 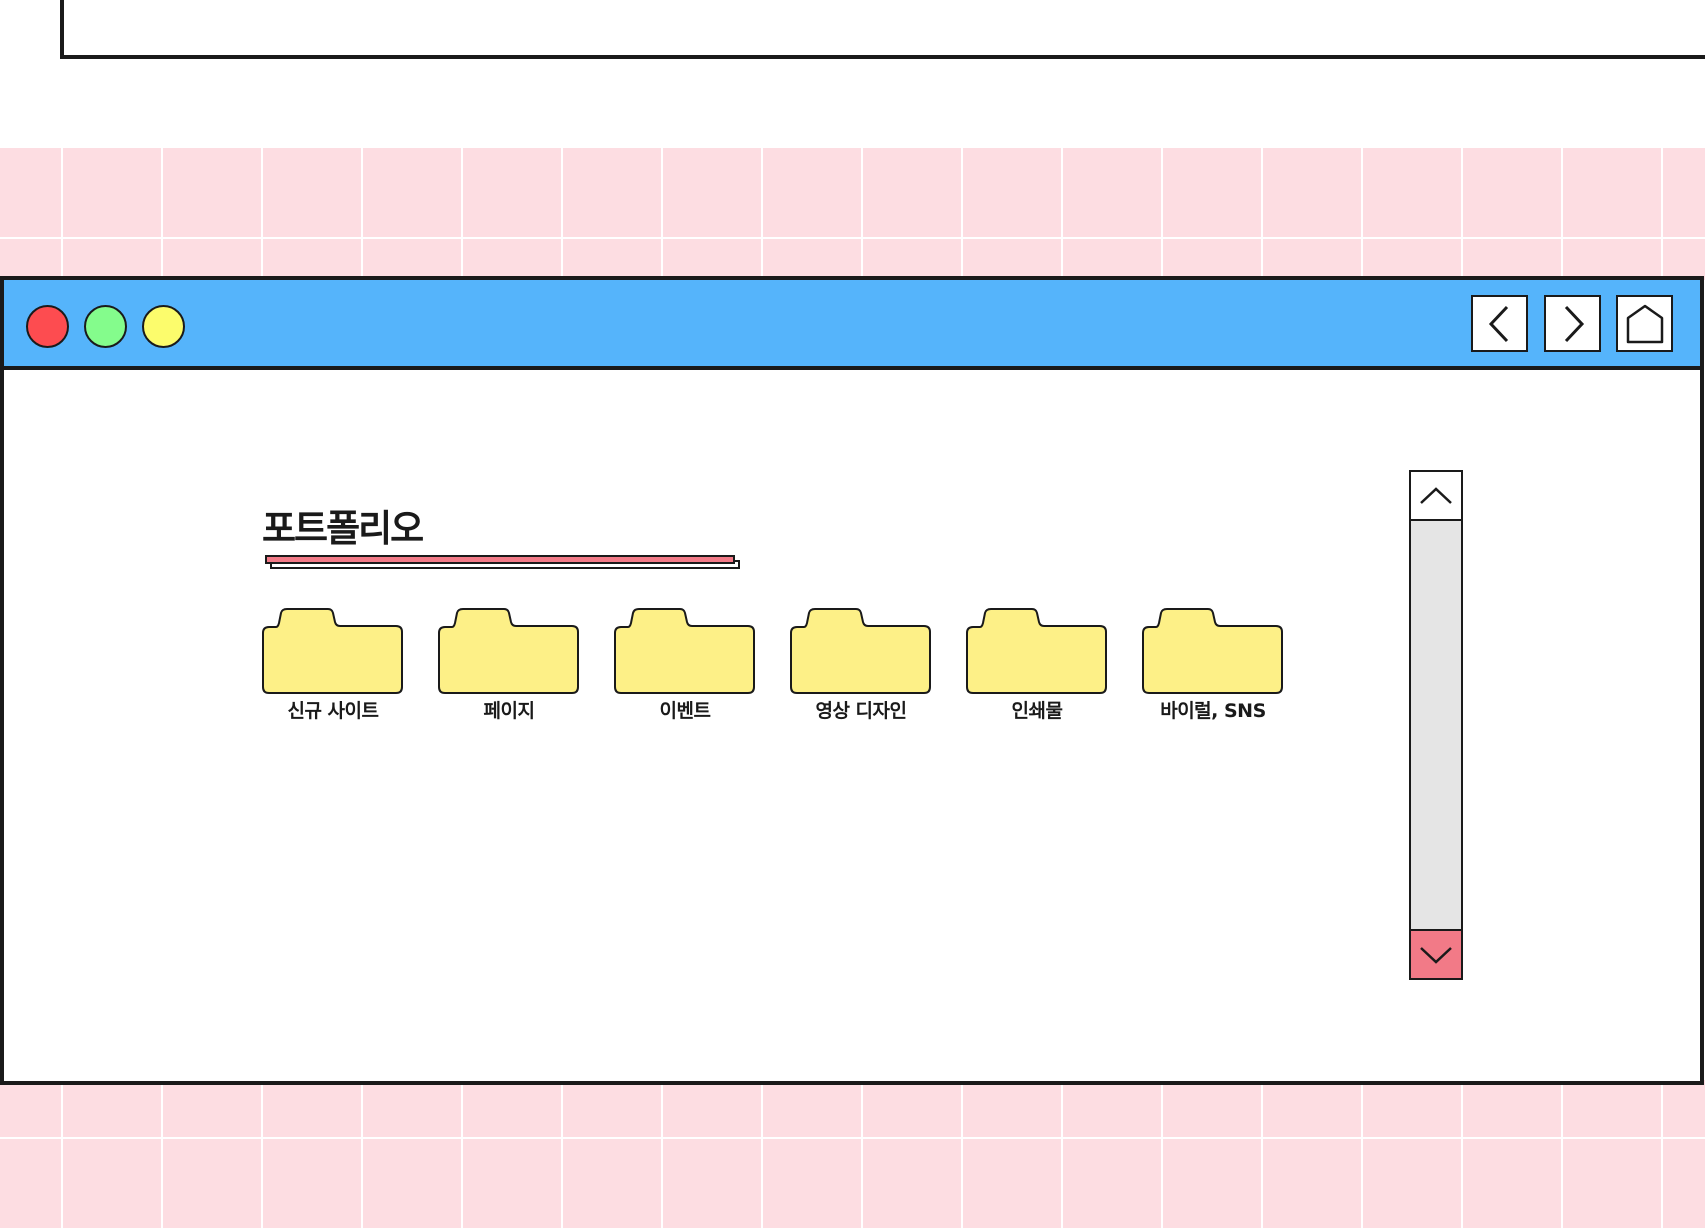 I want to click on folder-label: 이벤트, so click(x=685, y=711).